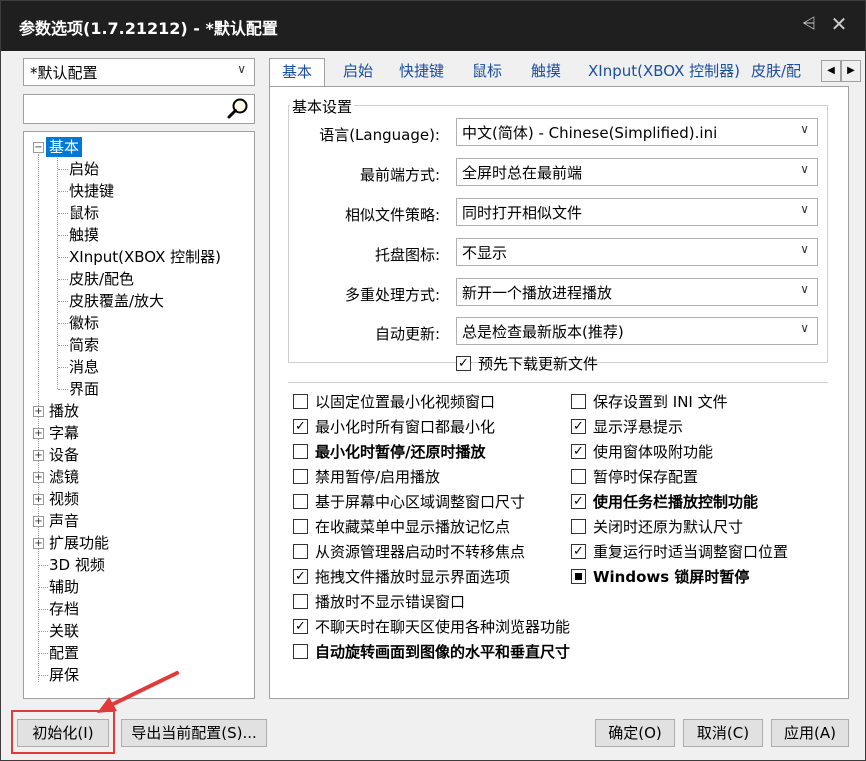 This screenshot has width=866, height=761. Describe the element at coordinates (851, 71) in the screenshot. I see `tab-scroll-right-icon: ▶` at that location.